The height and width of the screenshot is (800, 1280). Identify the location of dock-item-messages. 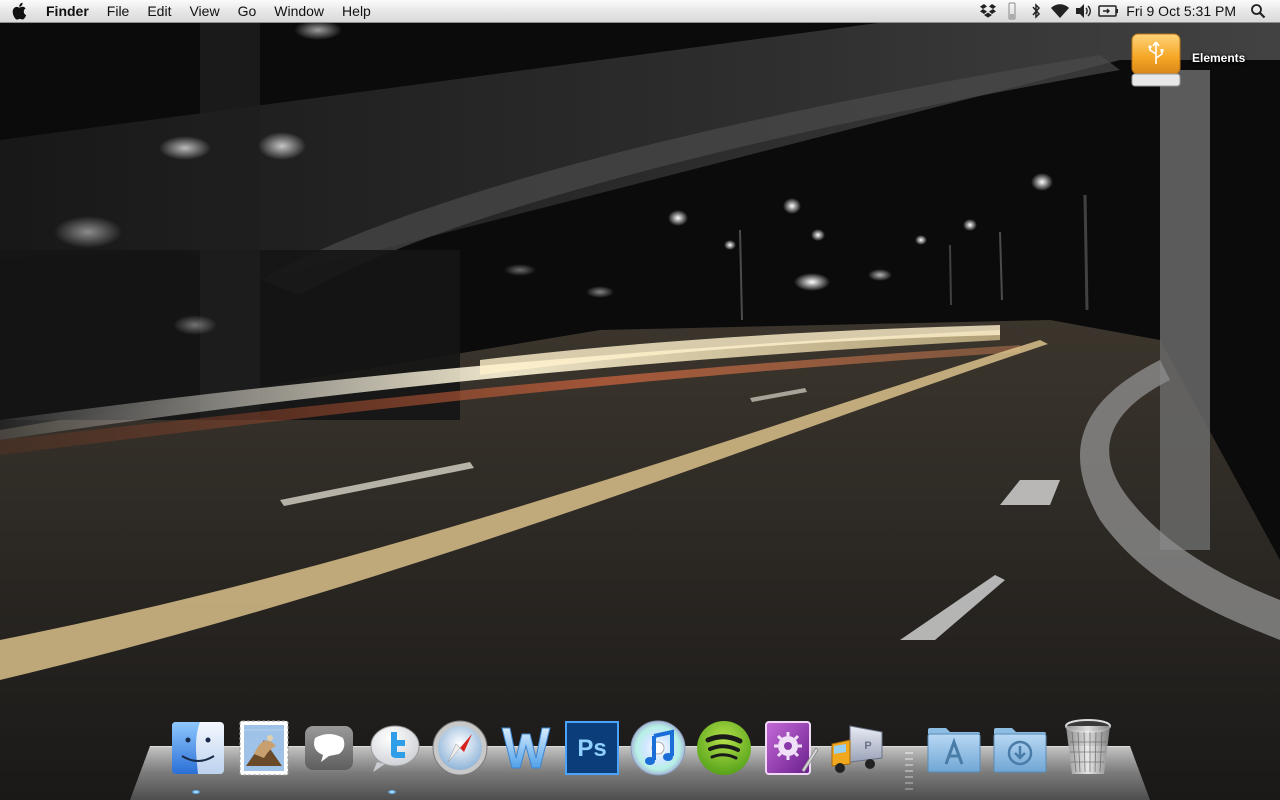
(329, 748).